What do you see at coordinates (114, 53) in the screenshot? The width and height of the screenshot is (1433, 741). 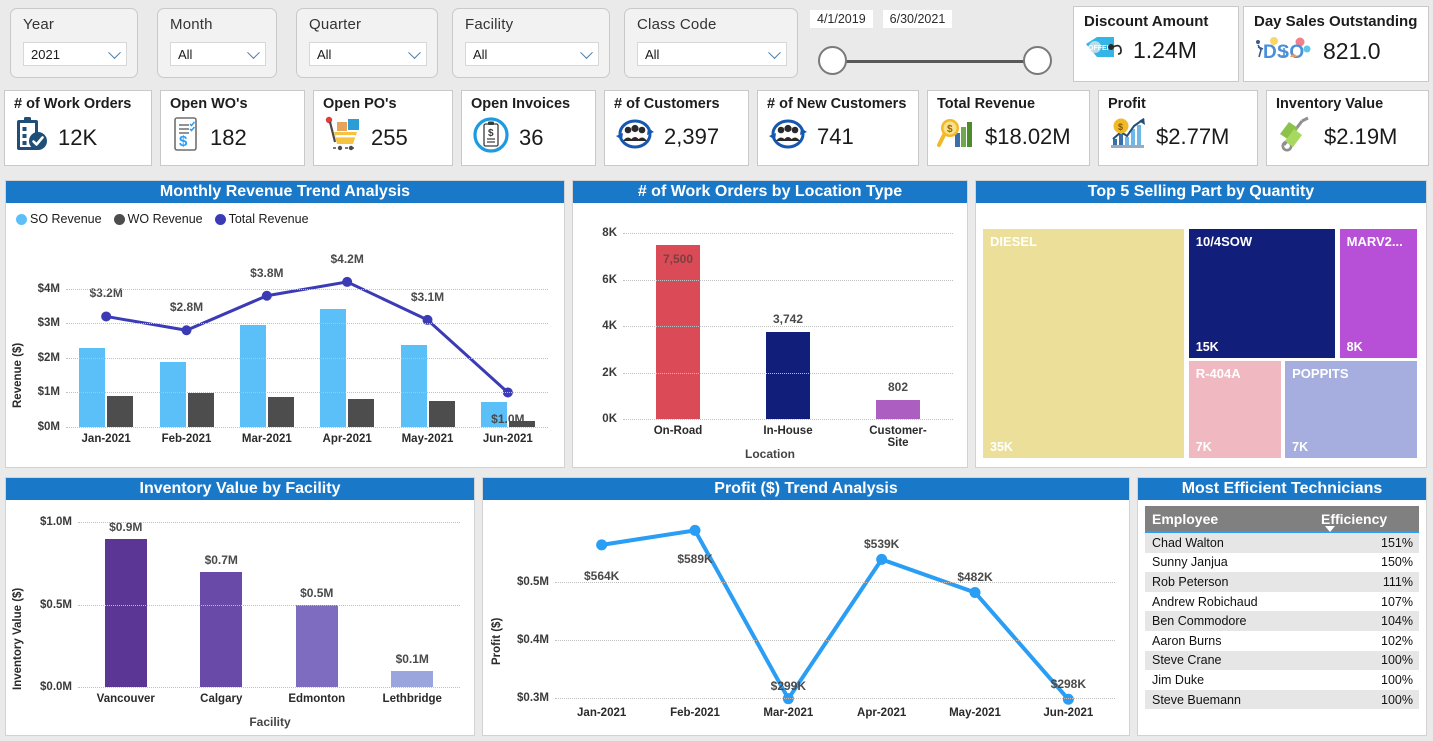 I see `chevron-down-icon` at bounding box center [114, 53].